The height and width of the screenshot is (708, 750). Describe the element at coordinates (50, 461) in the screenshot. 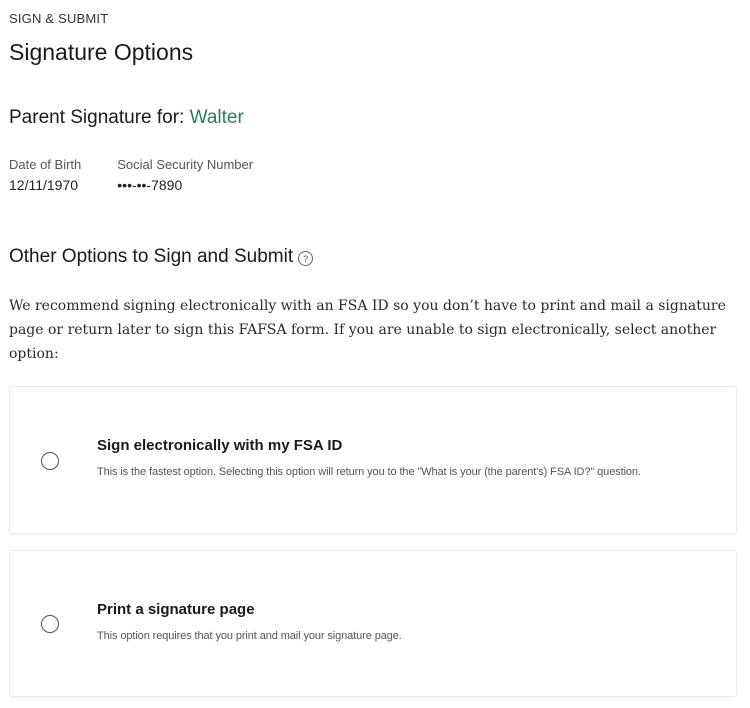

I see `radio-sign-electronically` at that location.